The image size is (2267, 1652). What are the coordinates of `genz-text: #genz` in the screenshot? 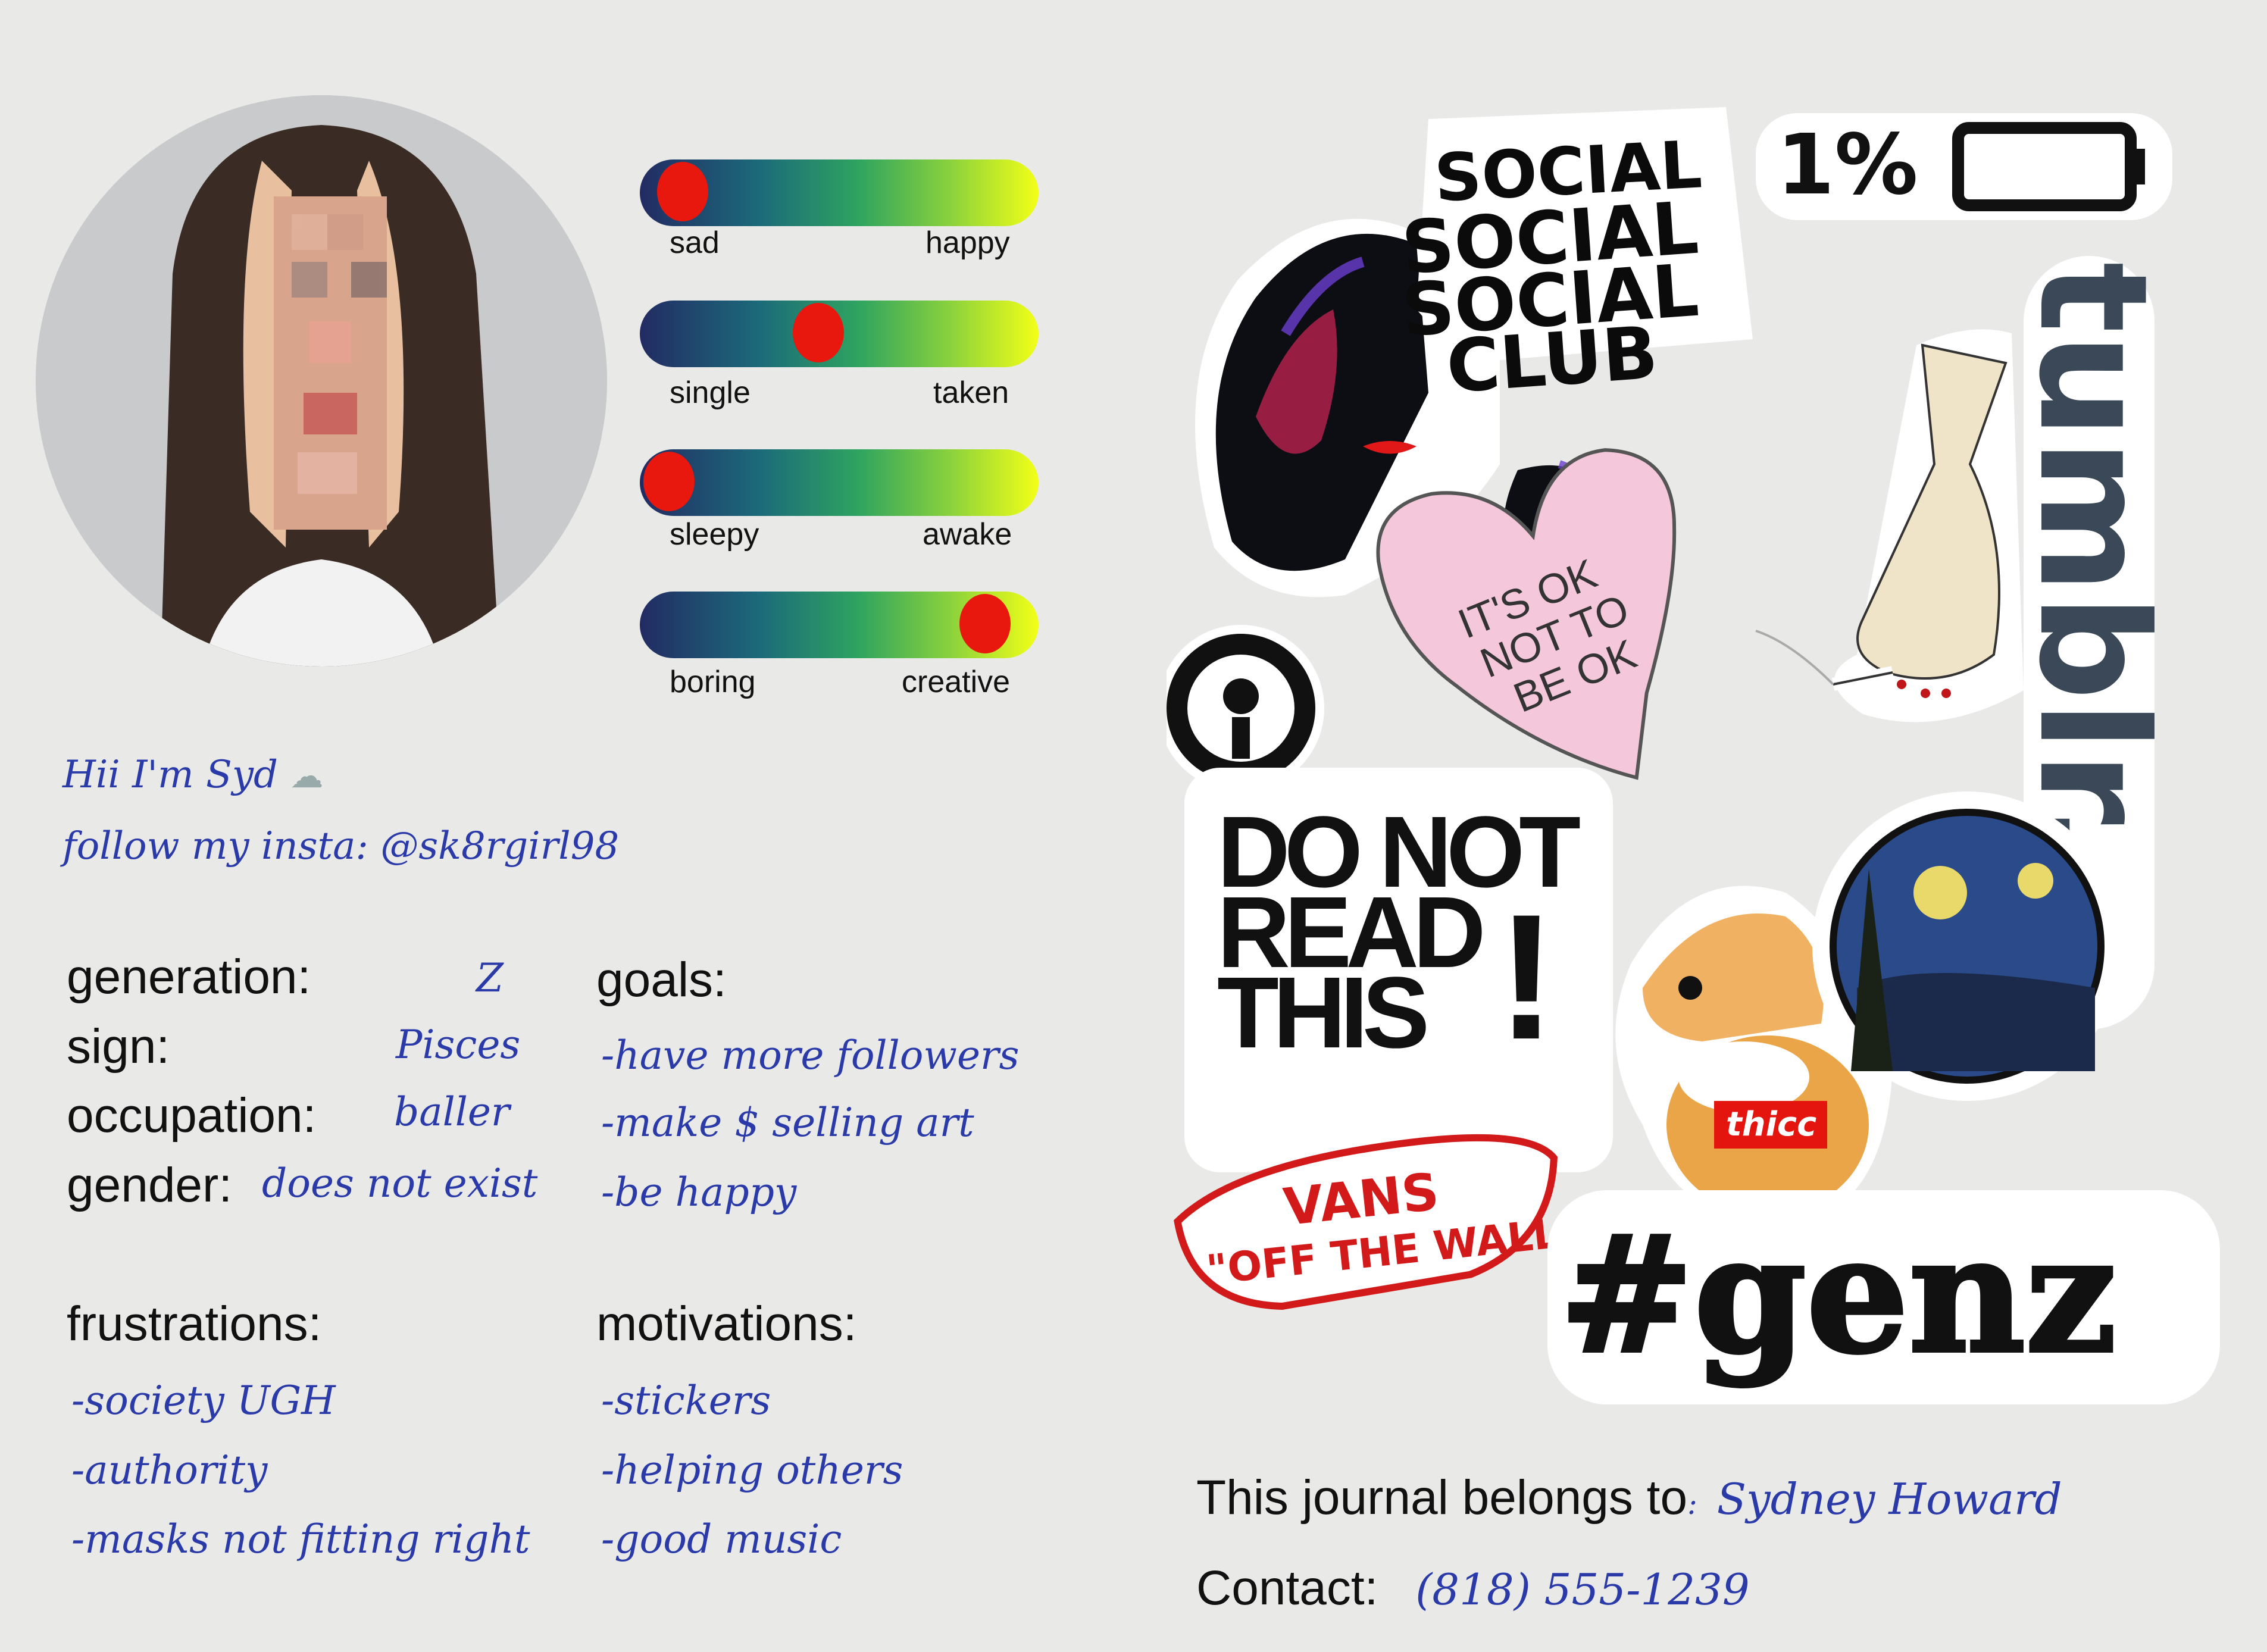 It's located at (1837, 1294).